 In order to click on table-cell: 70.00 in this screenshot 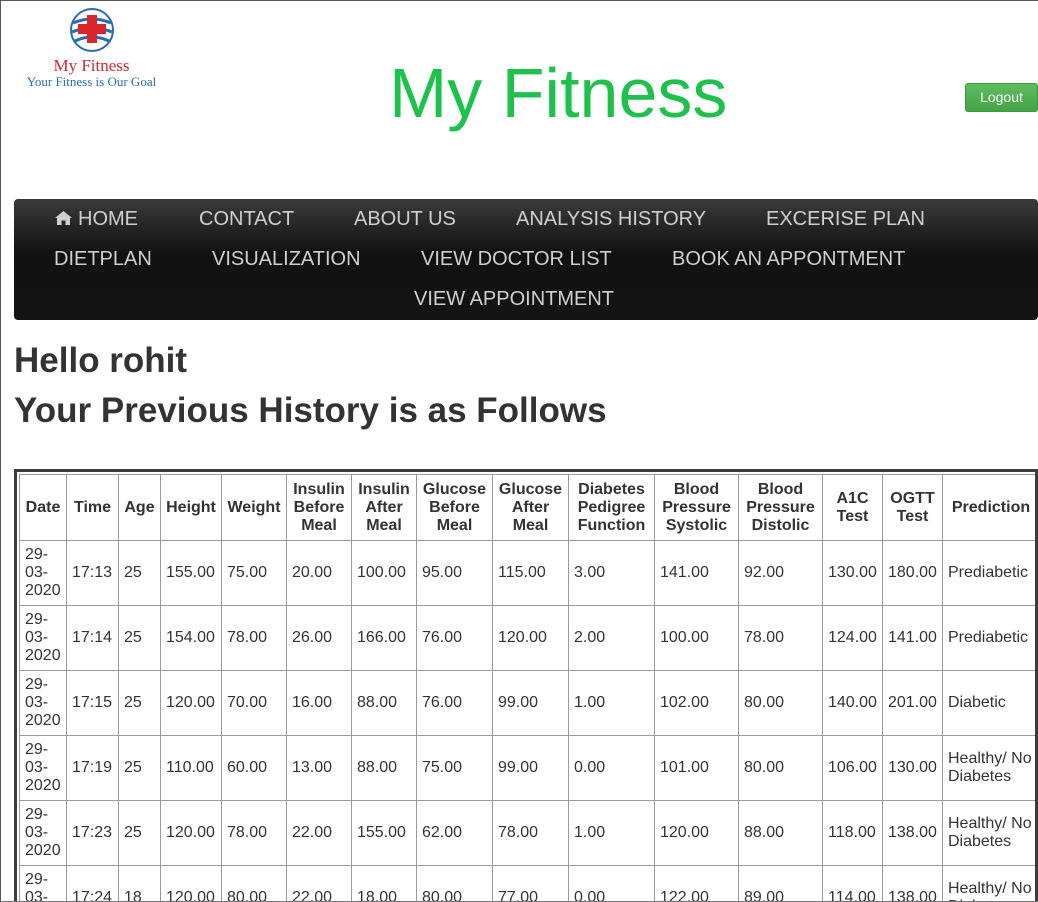, I will do `click(254, 703)`.